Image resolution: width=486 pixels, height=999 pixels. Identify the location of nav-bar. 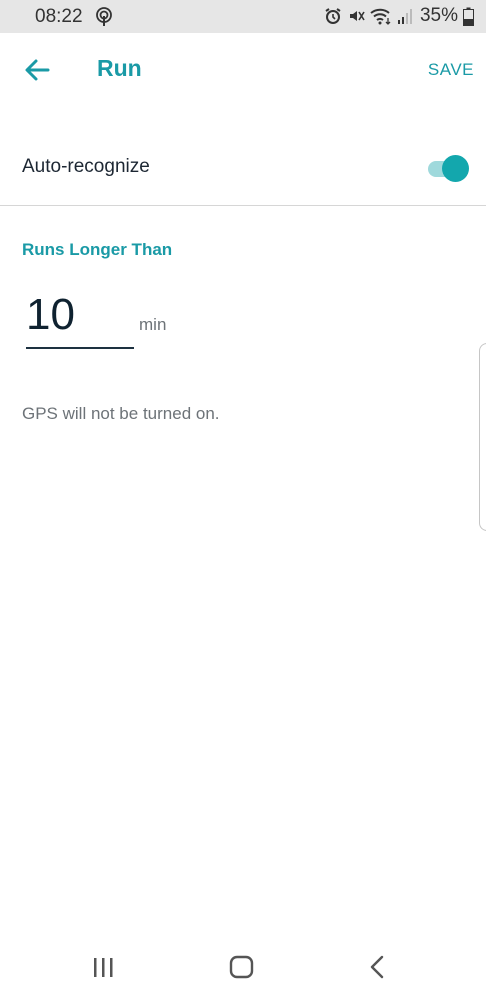
(243, 967).